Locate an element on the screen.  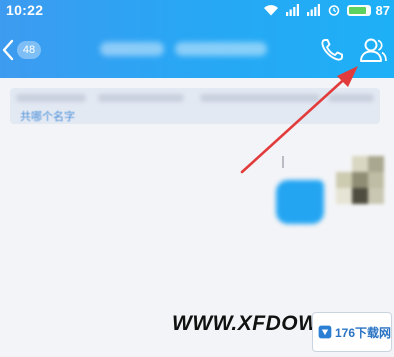
chevron-left-icon is located at coordinates (8, 50).